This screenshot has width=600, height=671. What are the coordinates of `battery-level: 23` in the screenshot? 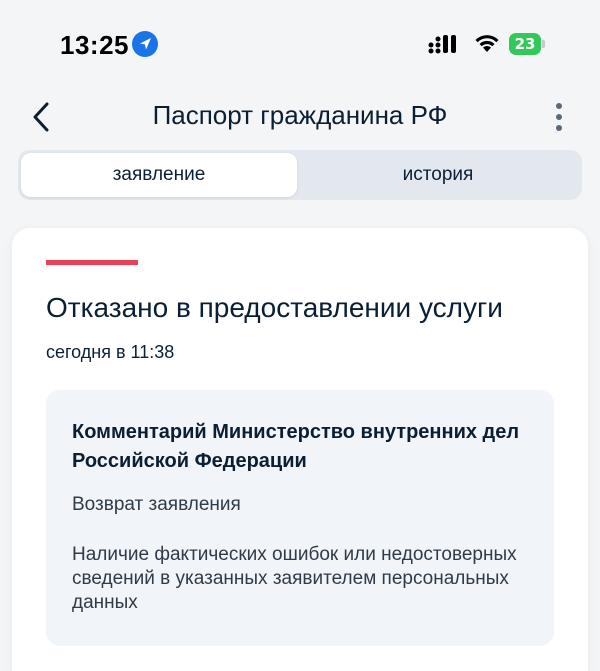 It's located at (525, 44).